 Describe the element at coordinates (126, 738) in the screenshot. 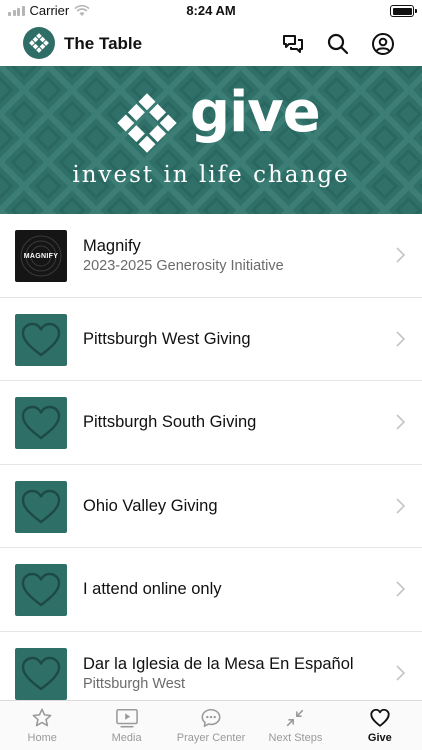

I see `tab-label: Media` at that location.